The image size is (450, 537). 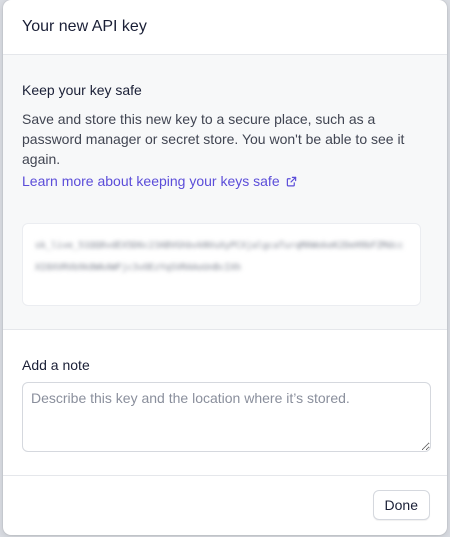 I want to click on dialog-footer: Done, so click(x=225, y=505).